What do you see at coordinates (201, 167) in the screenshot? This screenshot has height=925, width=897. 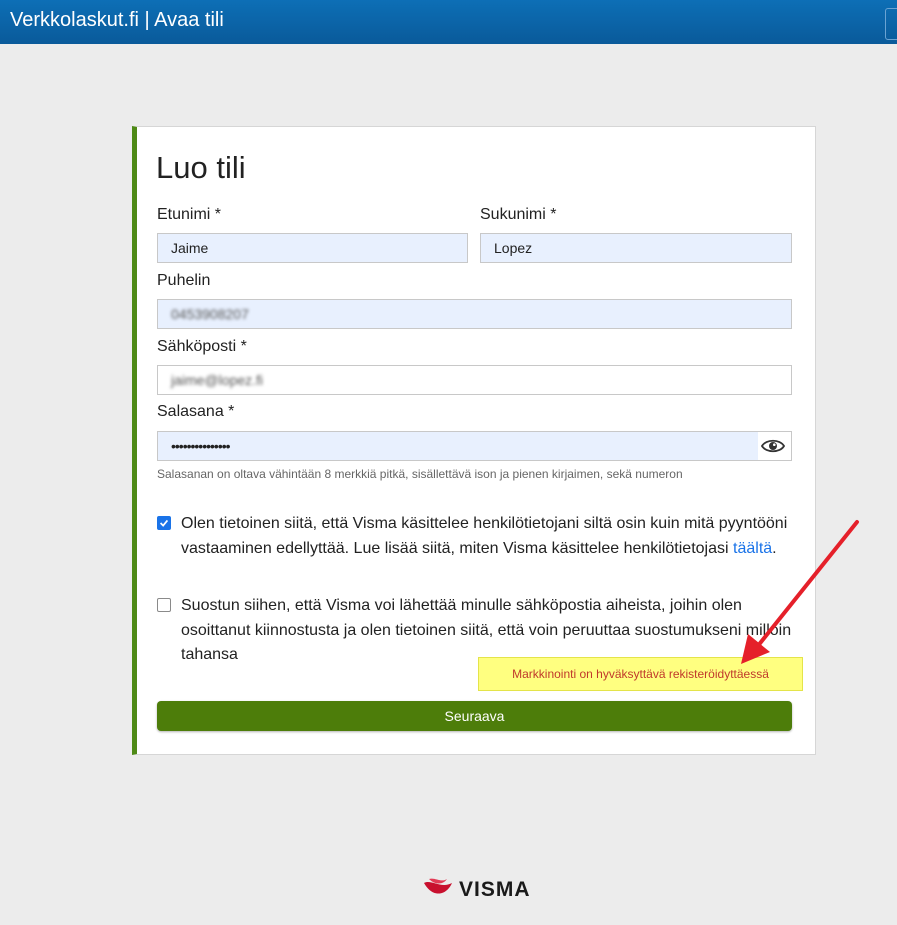 I see `form-heading: Luo tili` at bounding box center [201, 167].